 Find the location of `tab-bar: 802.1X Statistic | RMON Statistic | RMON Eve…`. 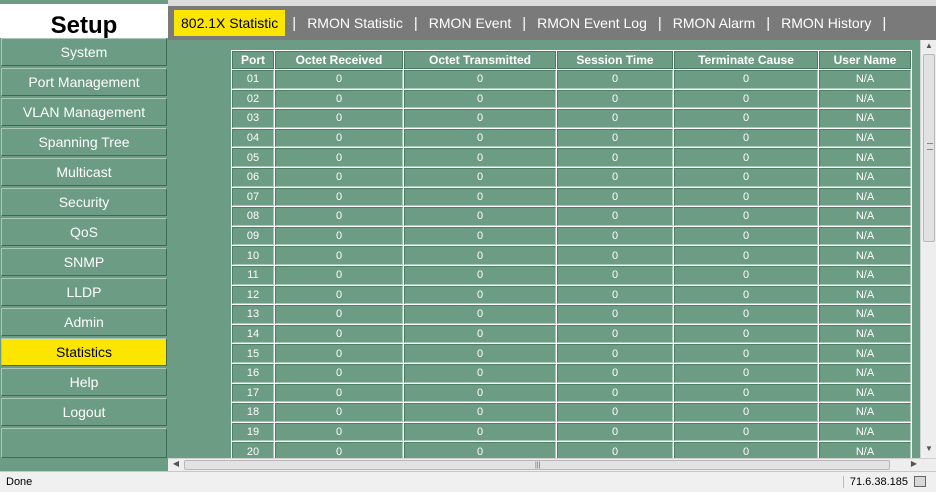

tab-bar: 802.1X Statistic | RMON Statistic | RMON Eve… is located at coordinates (552, 20).